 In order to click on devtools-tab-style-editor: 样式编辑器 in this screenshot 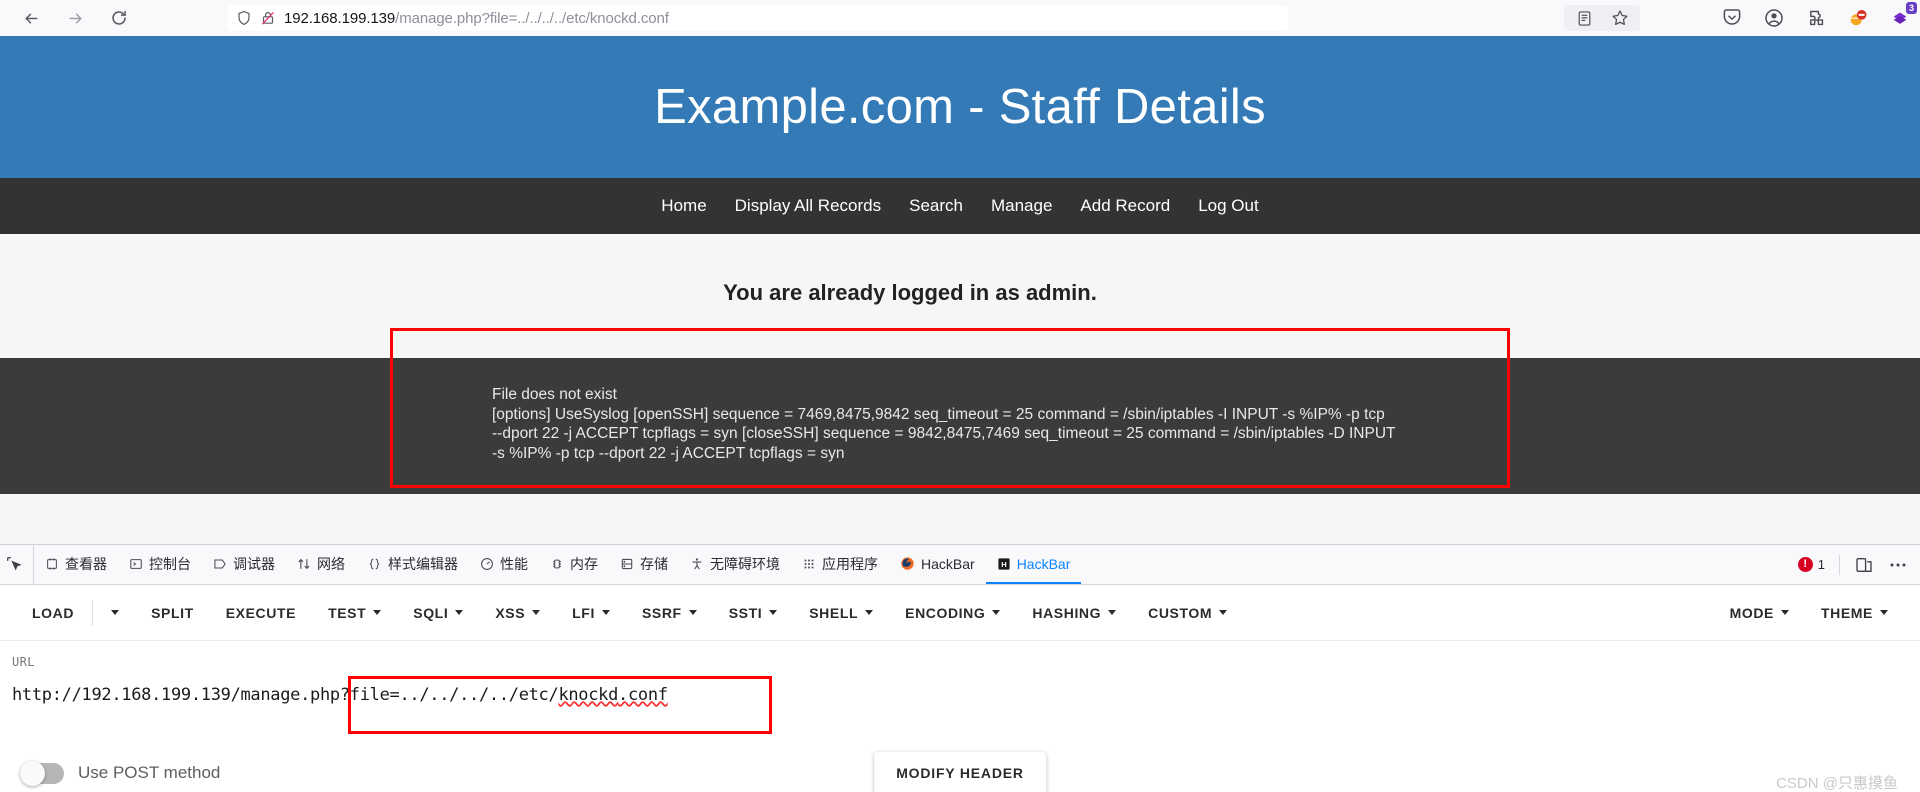, I will do `click(412, 564)`.